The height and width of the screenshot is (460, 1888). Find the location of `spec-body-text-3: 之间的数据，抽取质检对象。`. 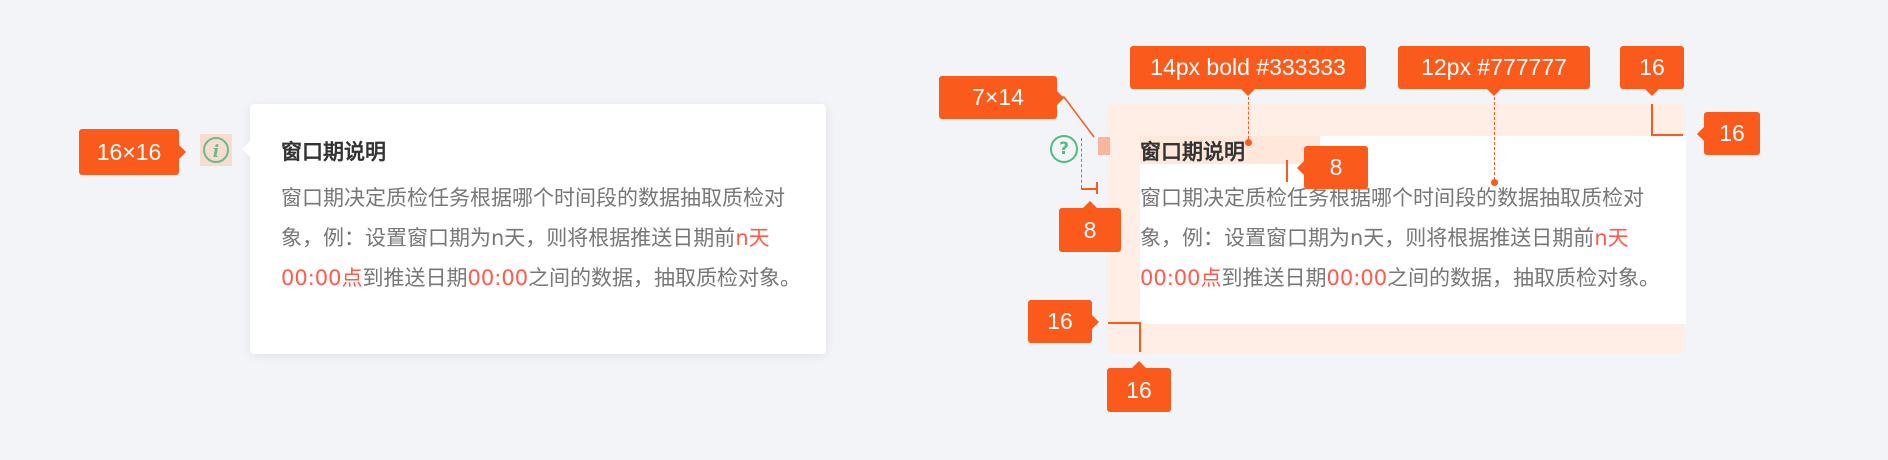

spec-body-text-3: 之间的数据，抽取质检对象。 is located at coordinates (1524, 278).